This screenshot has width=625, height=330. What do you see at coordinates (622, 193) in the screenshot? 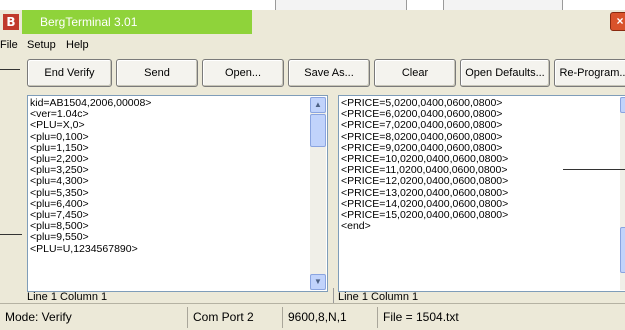
I see `right-scrollbar: ▲` at bounding box center [622, 193].